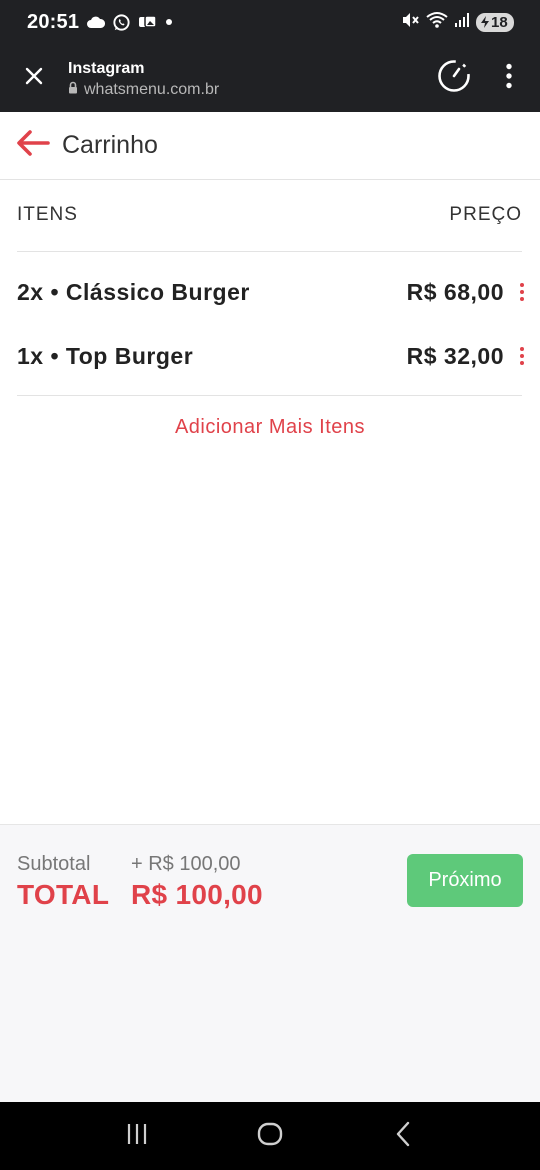  I want to click on price-column-header: PREÇO, so click(485, 214).